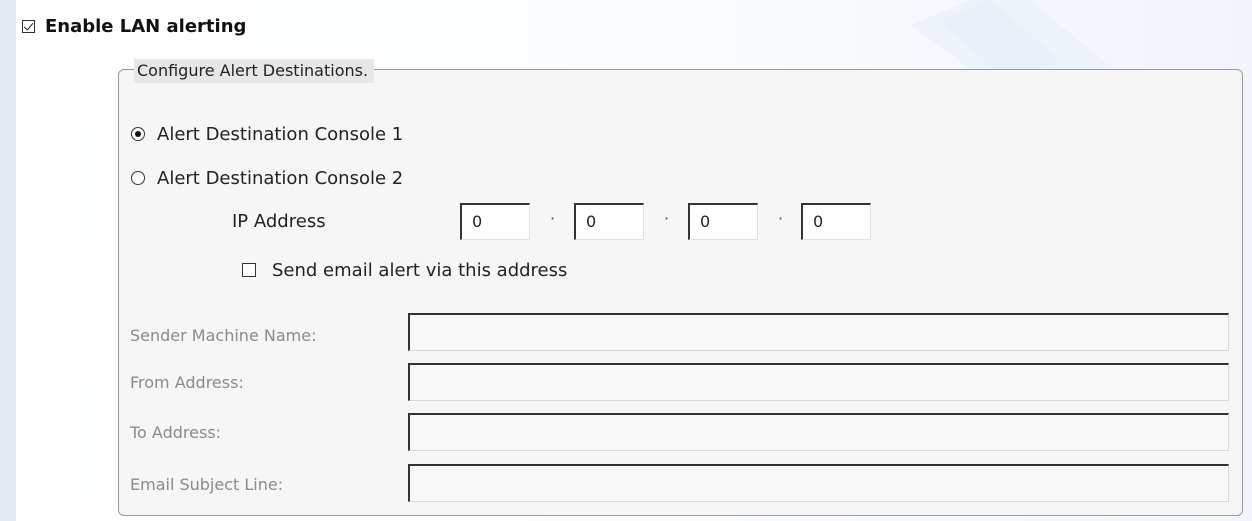  What do you see at coordinates (223, 335) in the screenshot?
I see `sender-machine-name-label: Sender Machine Name:` at bounding box center [223, 335].